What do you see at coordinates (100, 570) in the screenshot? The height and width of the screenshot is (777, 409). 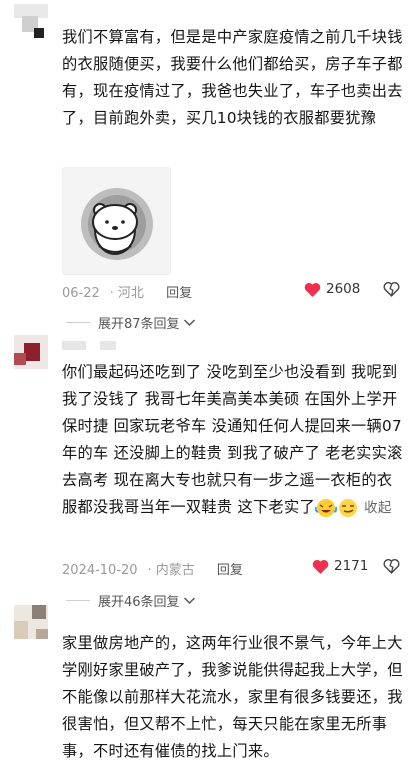 I see `comment-date: 2024-10-20` at bounding box center [100, 570].